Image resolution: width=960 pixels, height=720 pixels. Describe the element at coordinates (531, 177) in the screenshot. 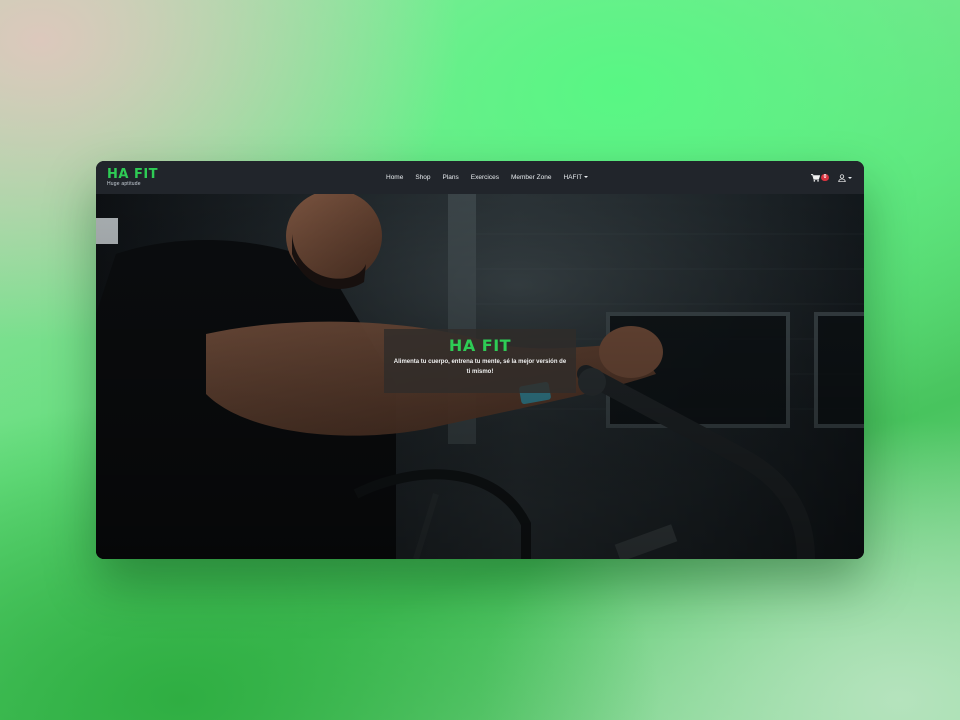

I see `nav-member-zone: Member Zone` at that location.